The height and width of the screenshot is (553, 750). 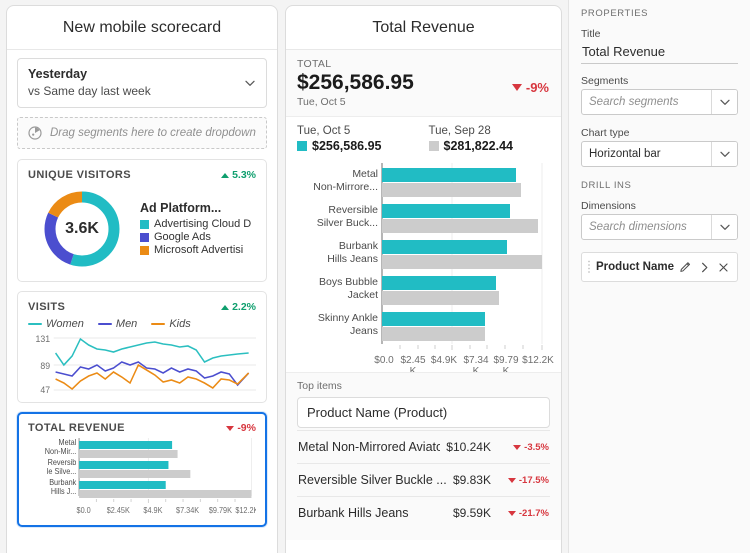 I want to click on legend-item: Kids, so click(x=171, y=324).